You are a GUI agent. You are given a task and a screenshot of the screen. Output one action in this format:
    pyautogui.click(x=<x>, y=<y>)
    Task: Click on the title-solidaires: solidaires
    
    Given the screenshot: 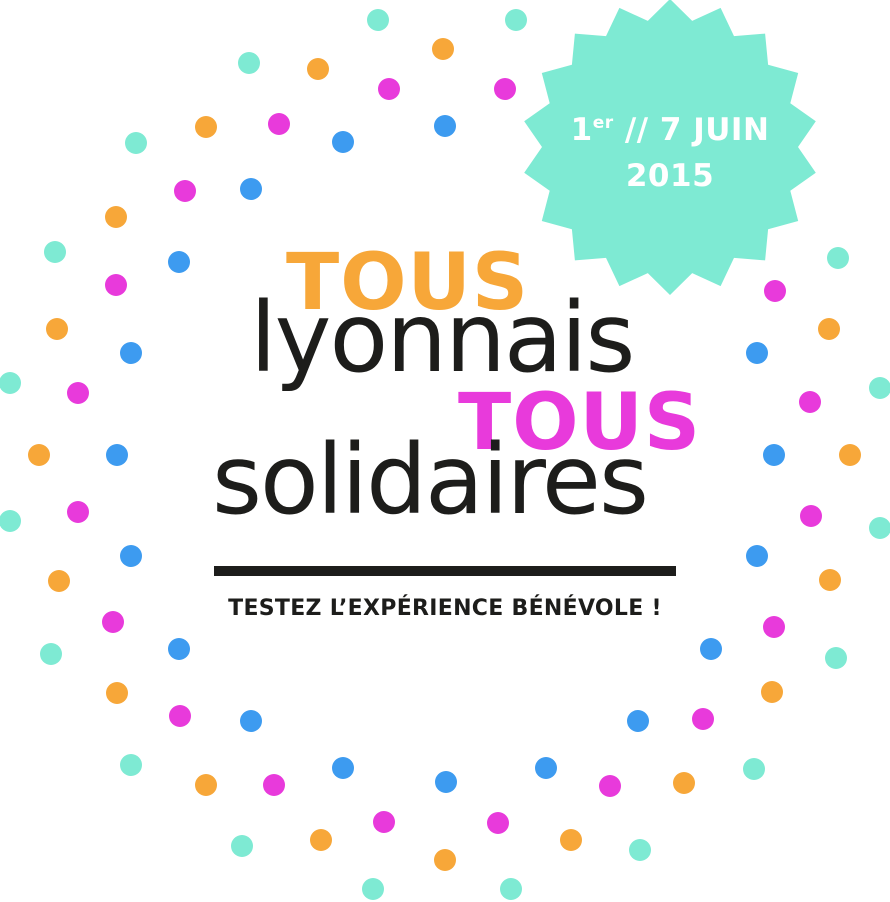 What is the action you would take?
    pyautogui.click(x=430, y=480)
    